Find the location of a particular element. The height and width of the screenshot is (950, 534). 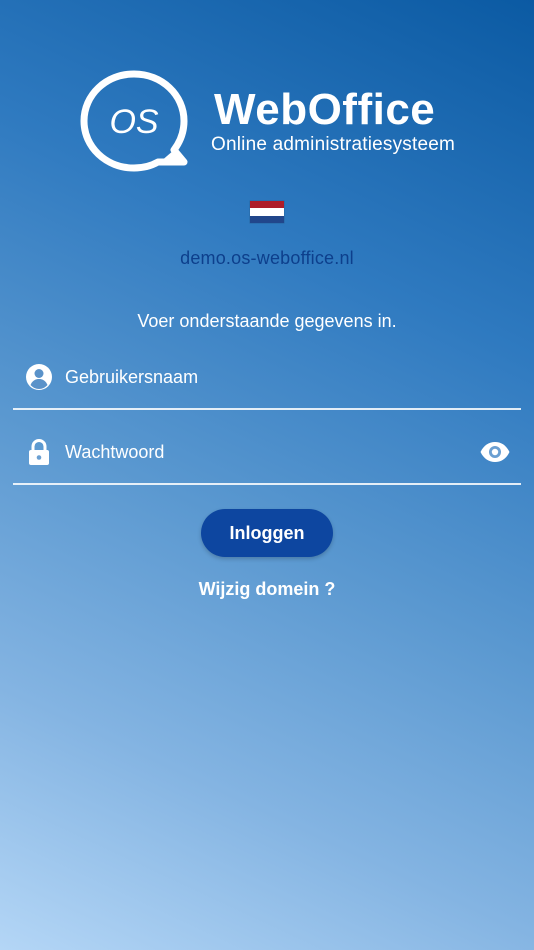

password-field is located at coordinates (267, 456).